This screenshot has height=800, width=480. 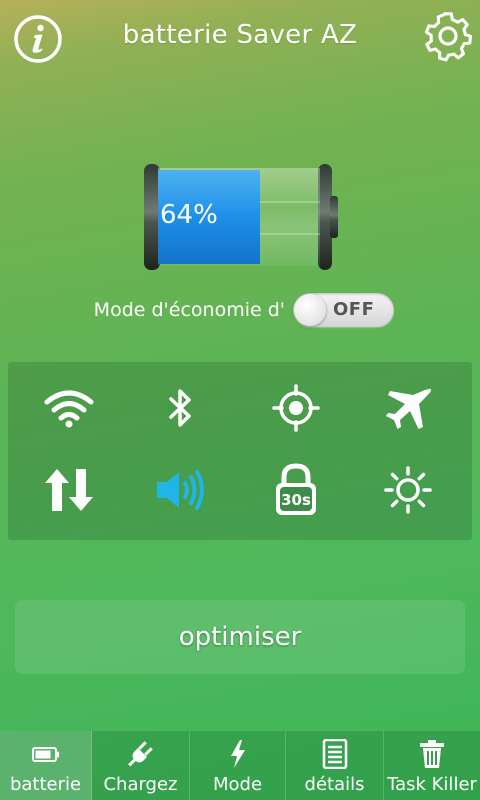 I want to click on tab-task-killer: Task Killer, so click(x=432, y=765).